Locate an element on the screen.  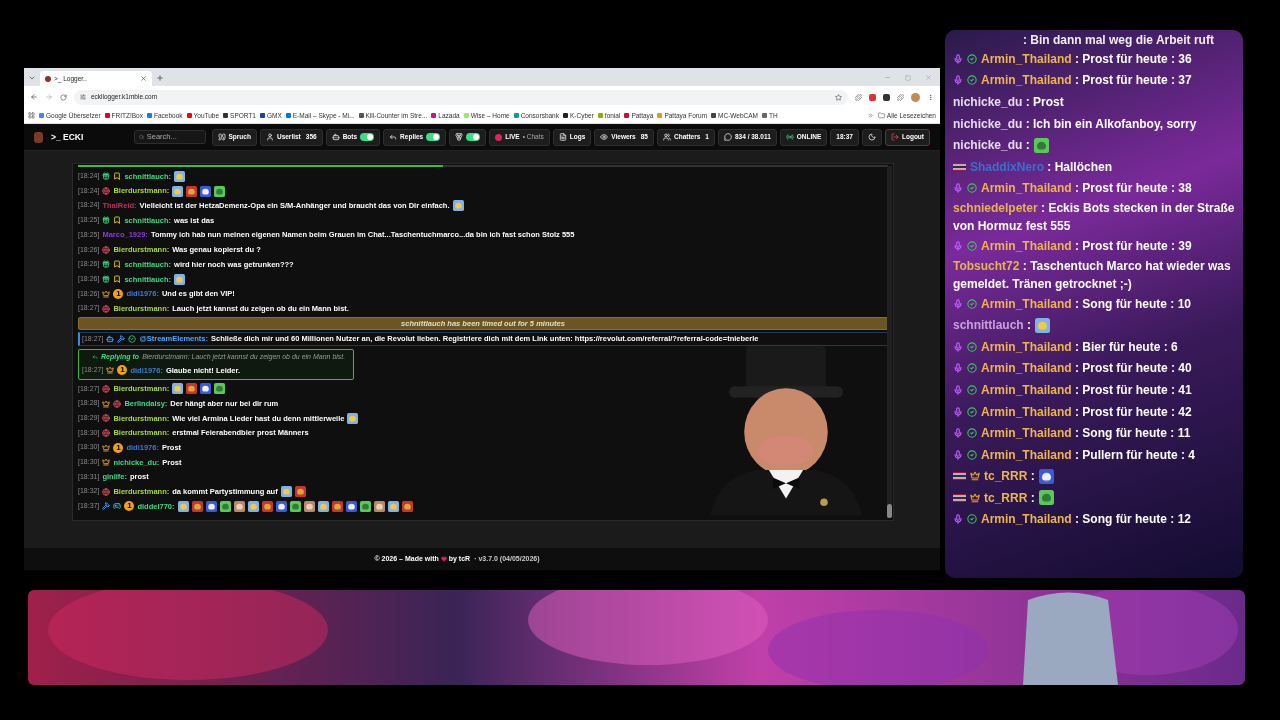
chat-message: nichicke_du : Ich bin ein Alkofanboy, sorry is located at coordinates (1075, 124).